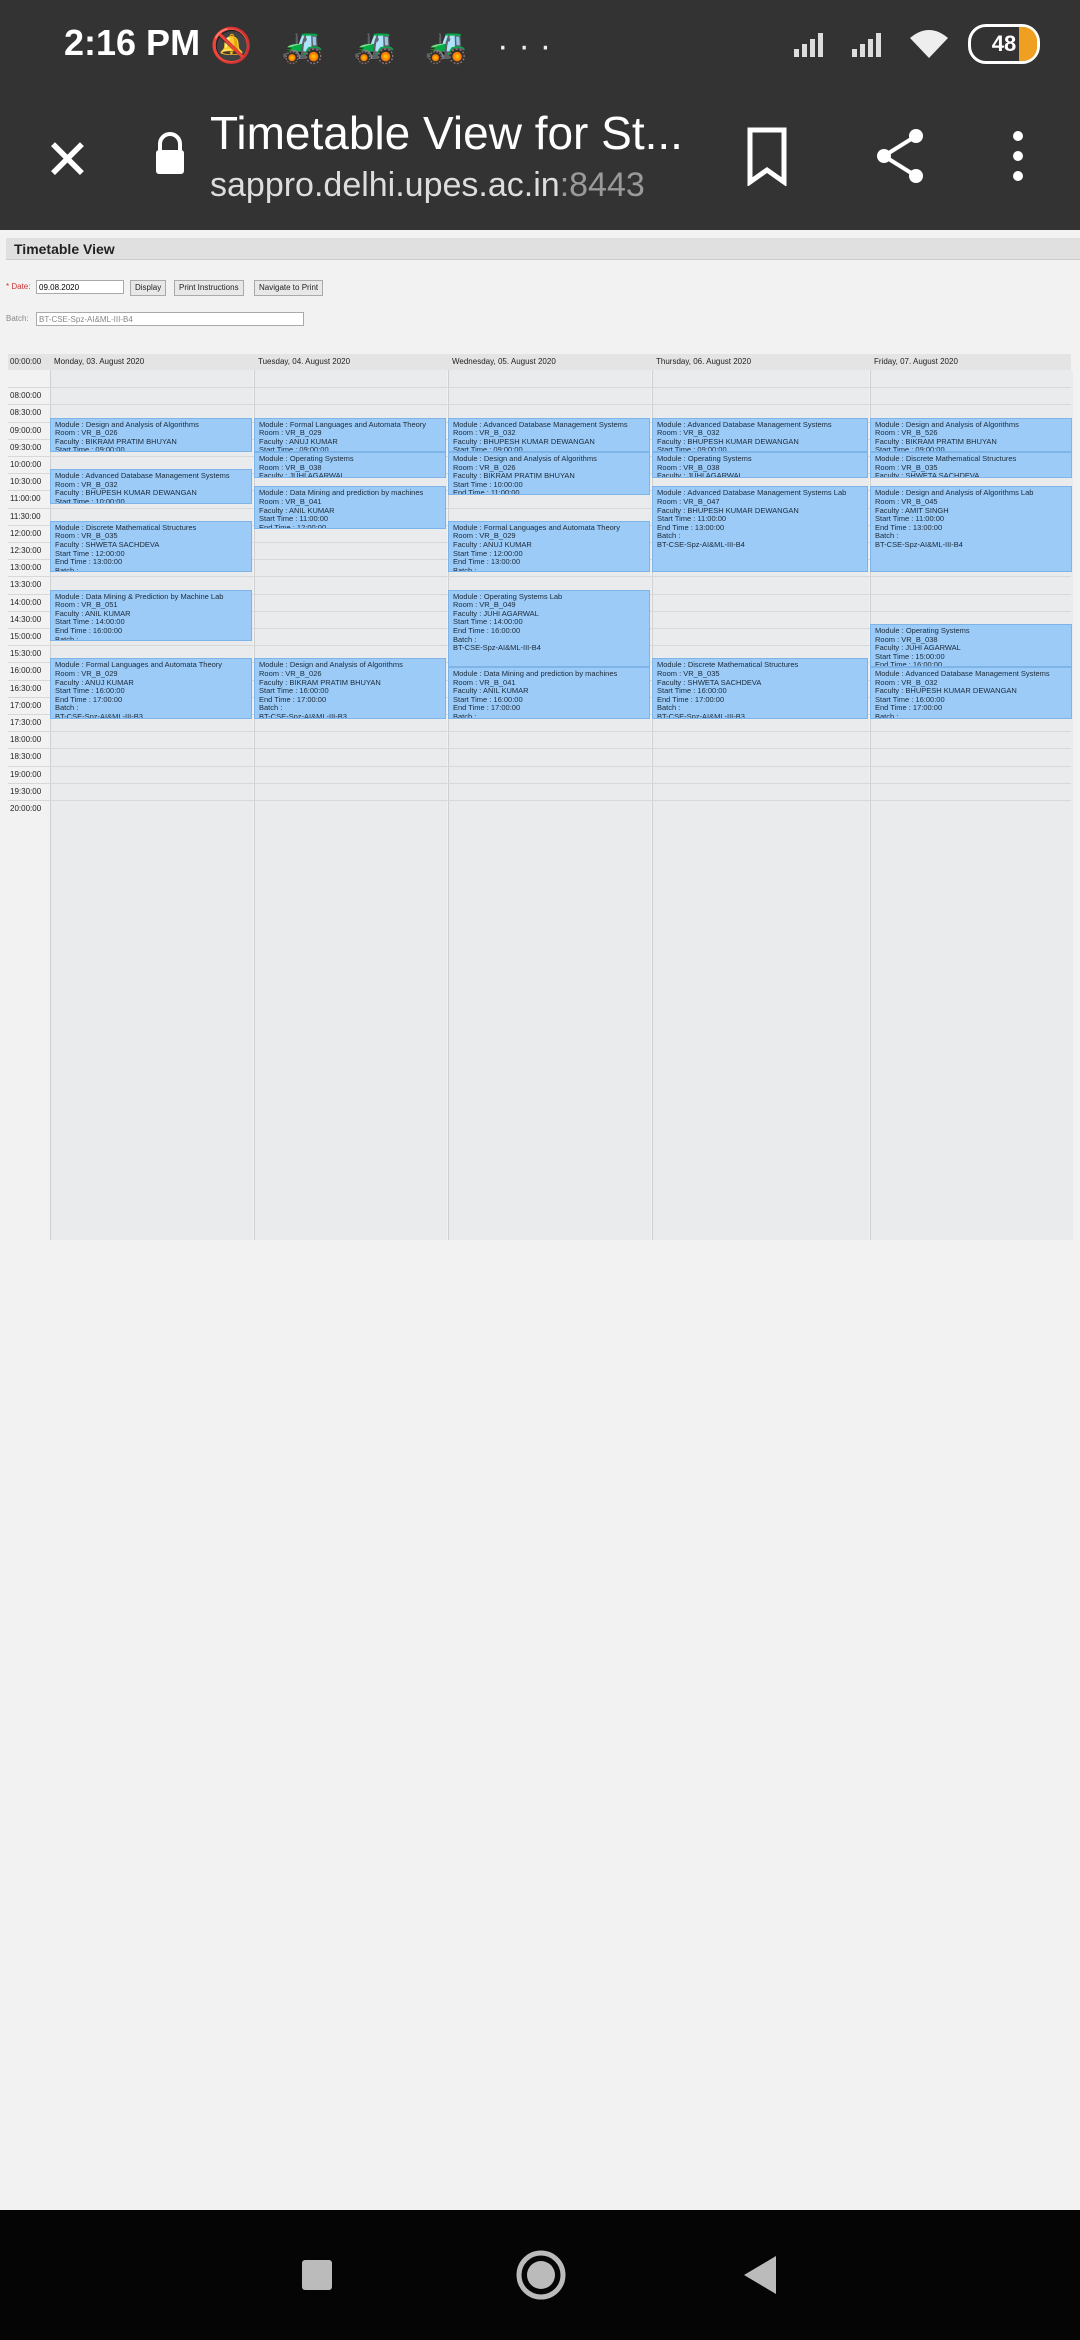  Describe the element at coordinates (26, 757) in the screenshot. I see `time-label: 18:30:00` at that location.